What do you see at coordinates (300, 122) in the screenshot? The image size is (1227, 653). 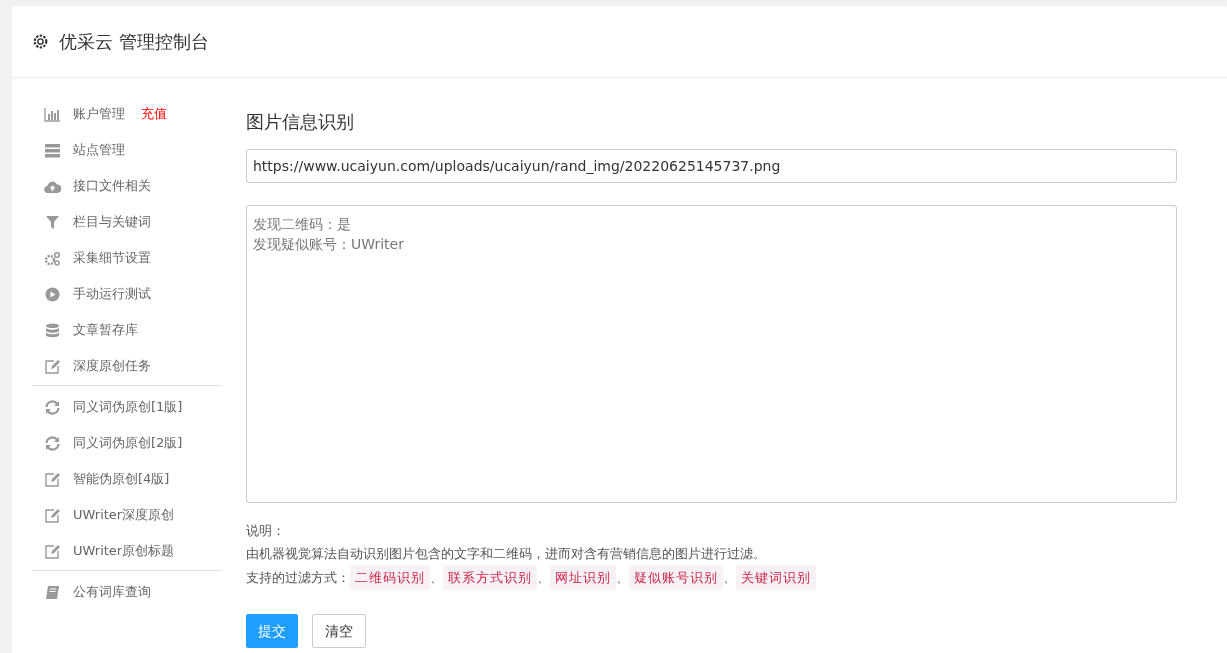 I see `section-title: 图片信息识别` at bounding box center [300, 122].